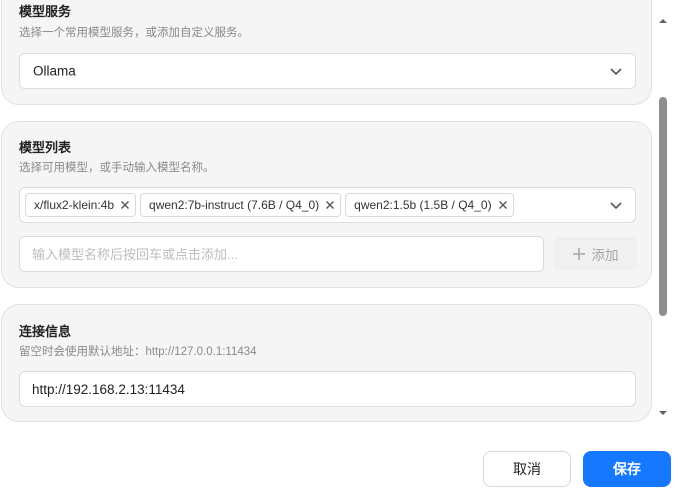 The image size is (684, 497). I want to click on model-list-title: 模型列表, so click(45, 147).